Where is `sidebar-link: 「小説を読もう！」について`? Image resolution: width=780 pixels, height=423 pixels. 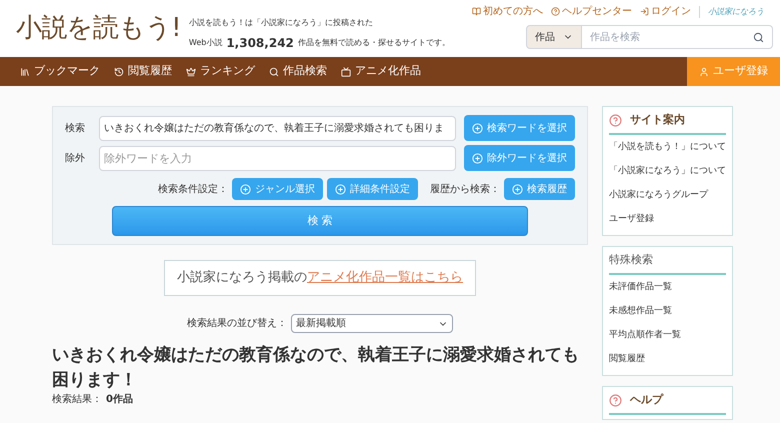
sidebar-link: 「小説を読もう！」について is located at coordinates (667, 147).